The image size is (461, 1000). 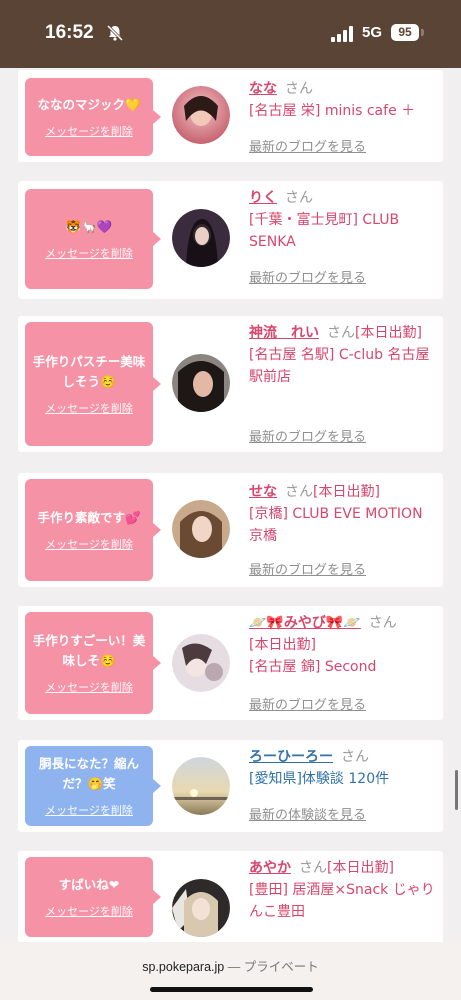 What do you see at coordinates (89, 371) in the screenshot?
I see `message-text: 手作りパスチー美味しそう☺️` at bounding box center [89, 371].